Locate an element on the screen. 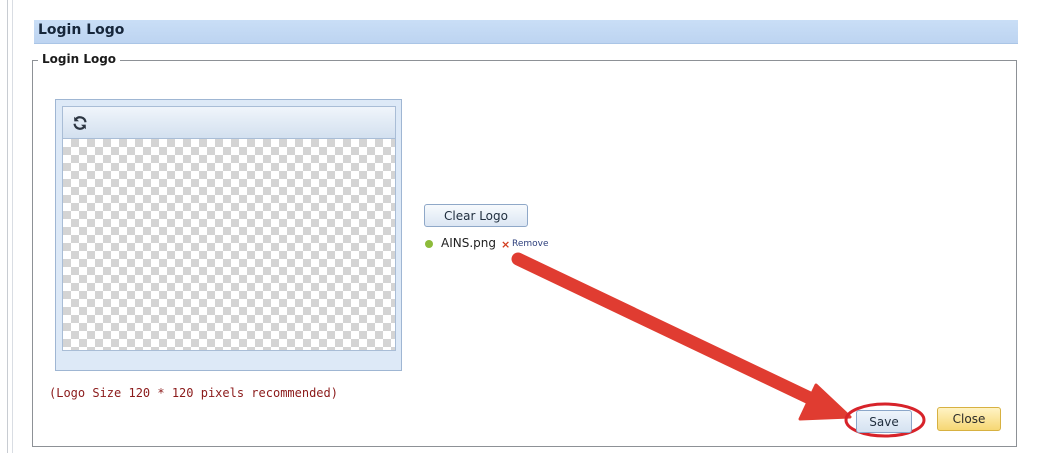  page-title-bar: Login Logo is located at coordinates (526, 32).